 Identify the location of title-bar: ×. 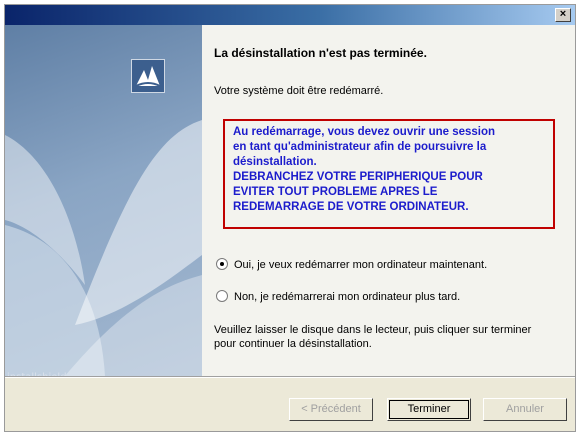
(290, 15).